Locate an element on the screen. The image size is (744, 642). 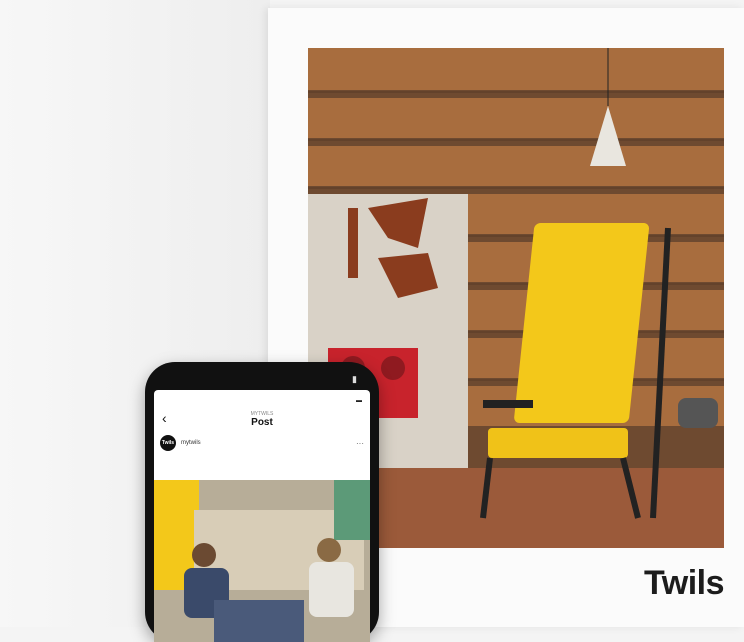
brand-logo: Twils is located at coordinates (684, 583).